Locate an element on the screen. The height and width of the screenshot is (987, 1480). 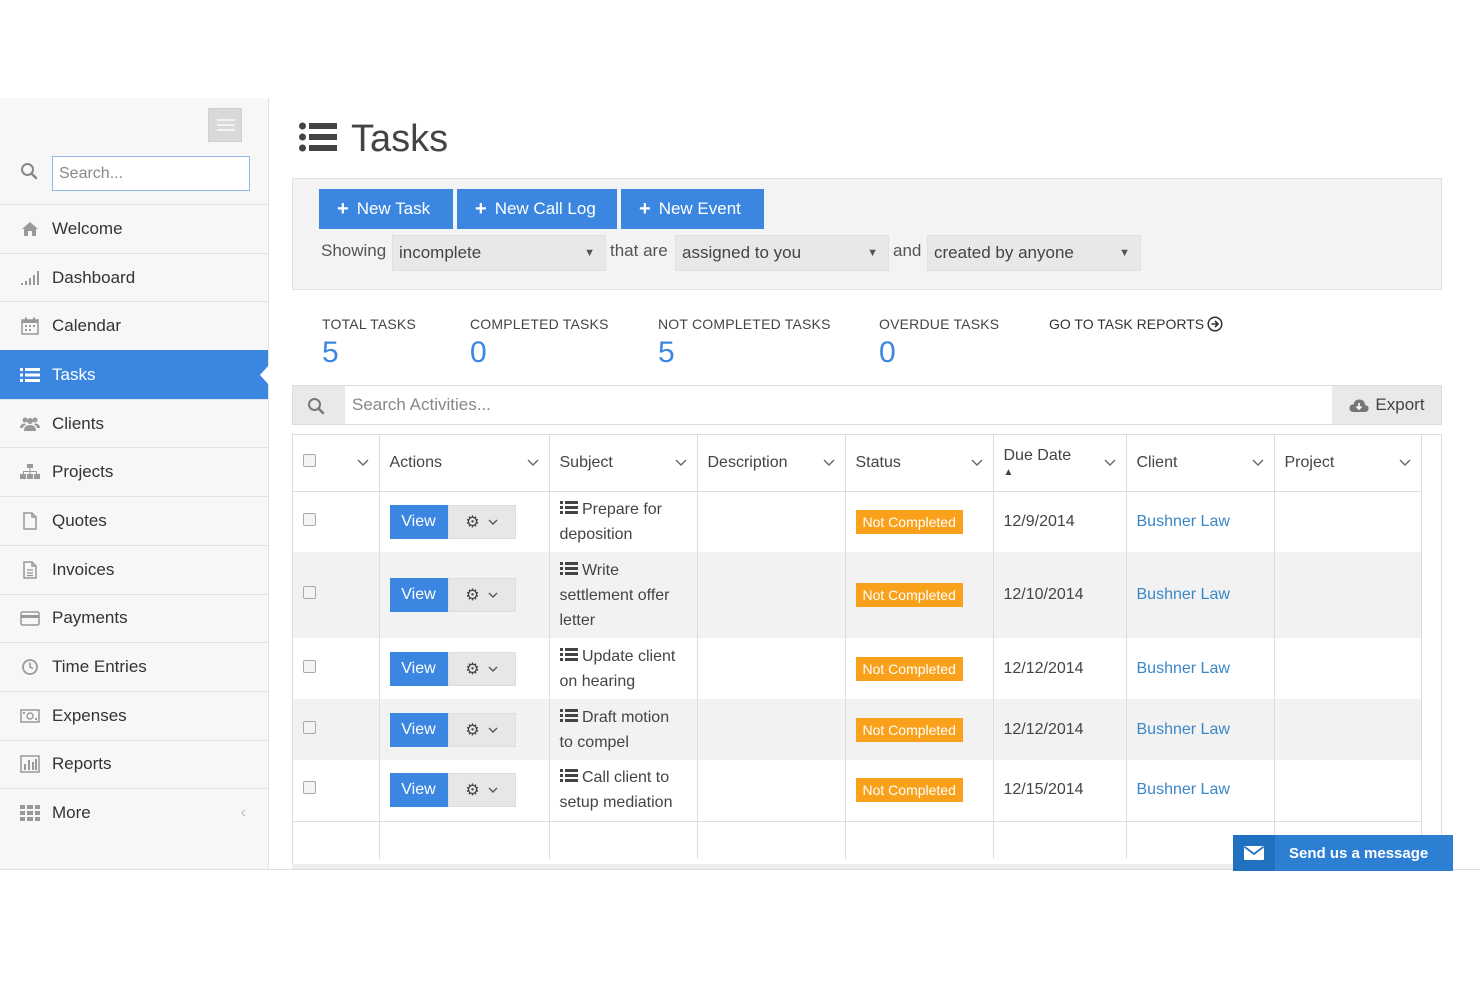
sidebar-item-time-entries: Time Entries is located at coordinates (134, 666).